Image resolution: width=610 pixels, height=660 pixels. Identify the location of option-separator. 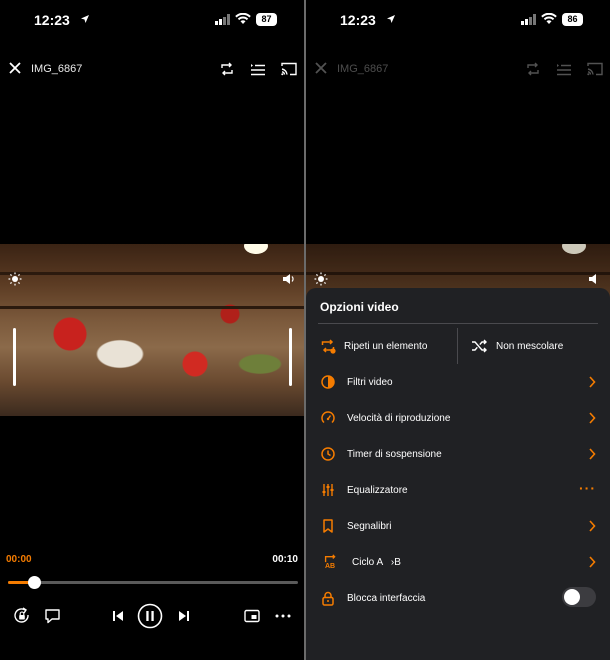
(457, 346).